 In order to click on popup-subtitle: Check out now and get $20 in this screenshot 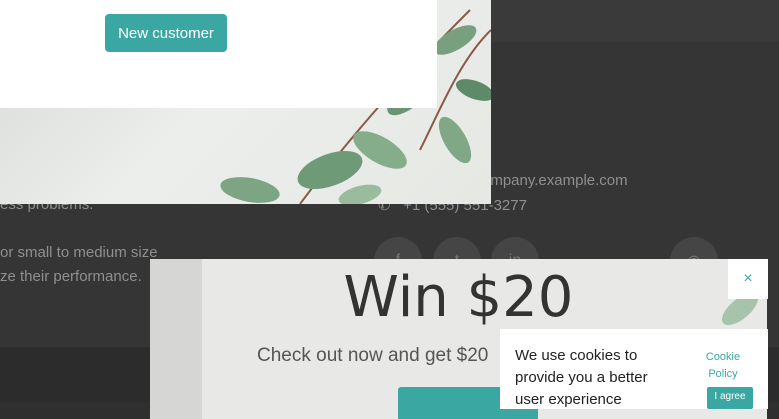, I will do `click(373, 355)`.